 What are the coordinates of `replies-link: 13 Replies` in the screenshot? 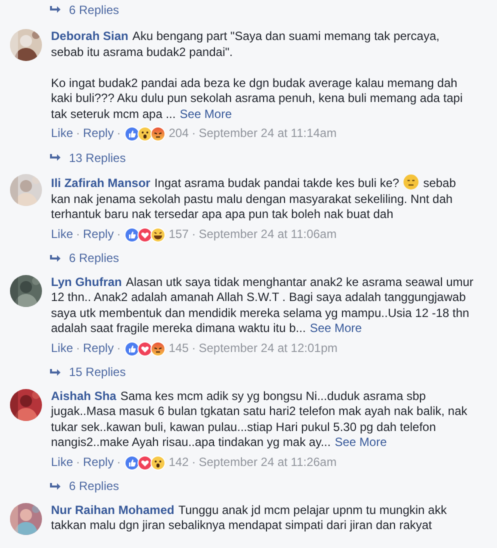 It's located at (97, 157).